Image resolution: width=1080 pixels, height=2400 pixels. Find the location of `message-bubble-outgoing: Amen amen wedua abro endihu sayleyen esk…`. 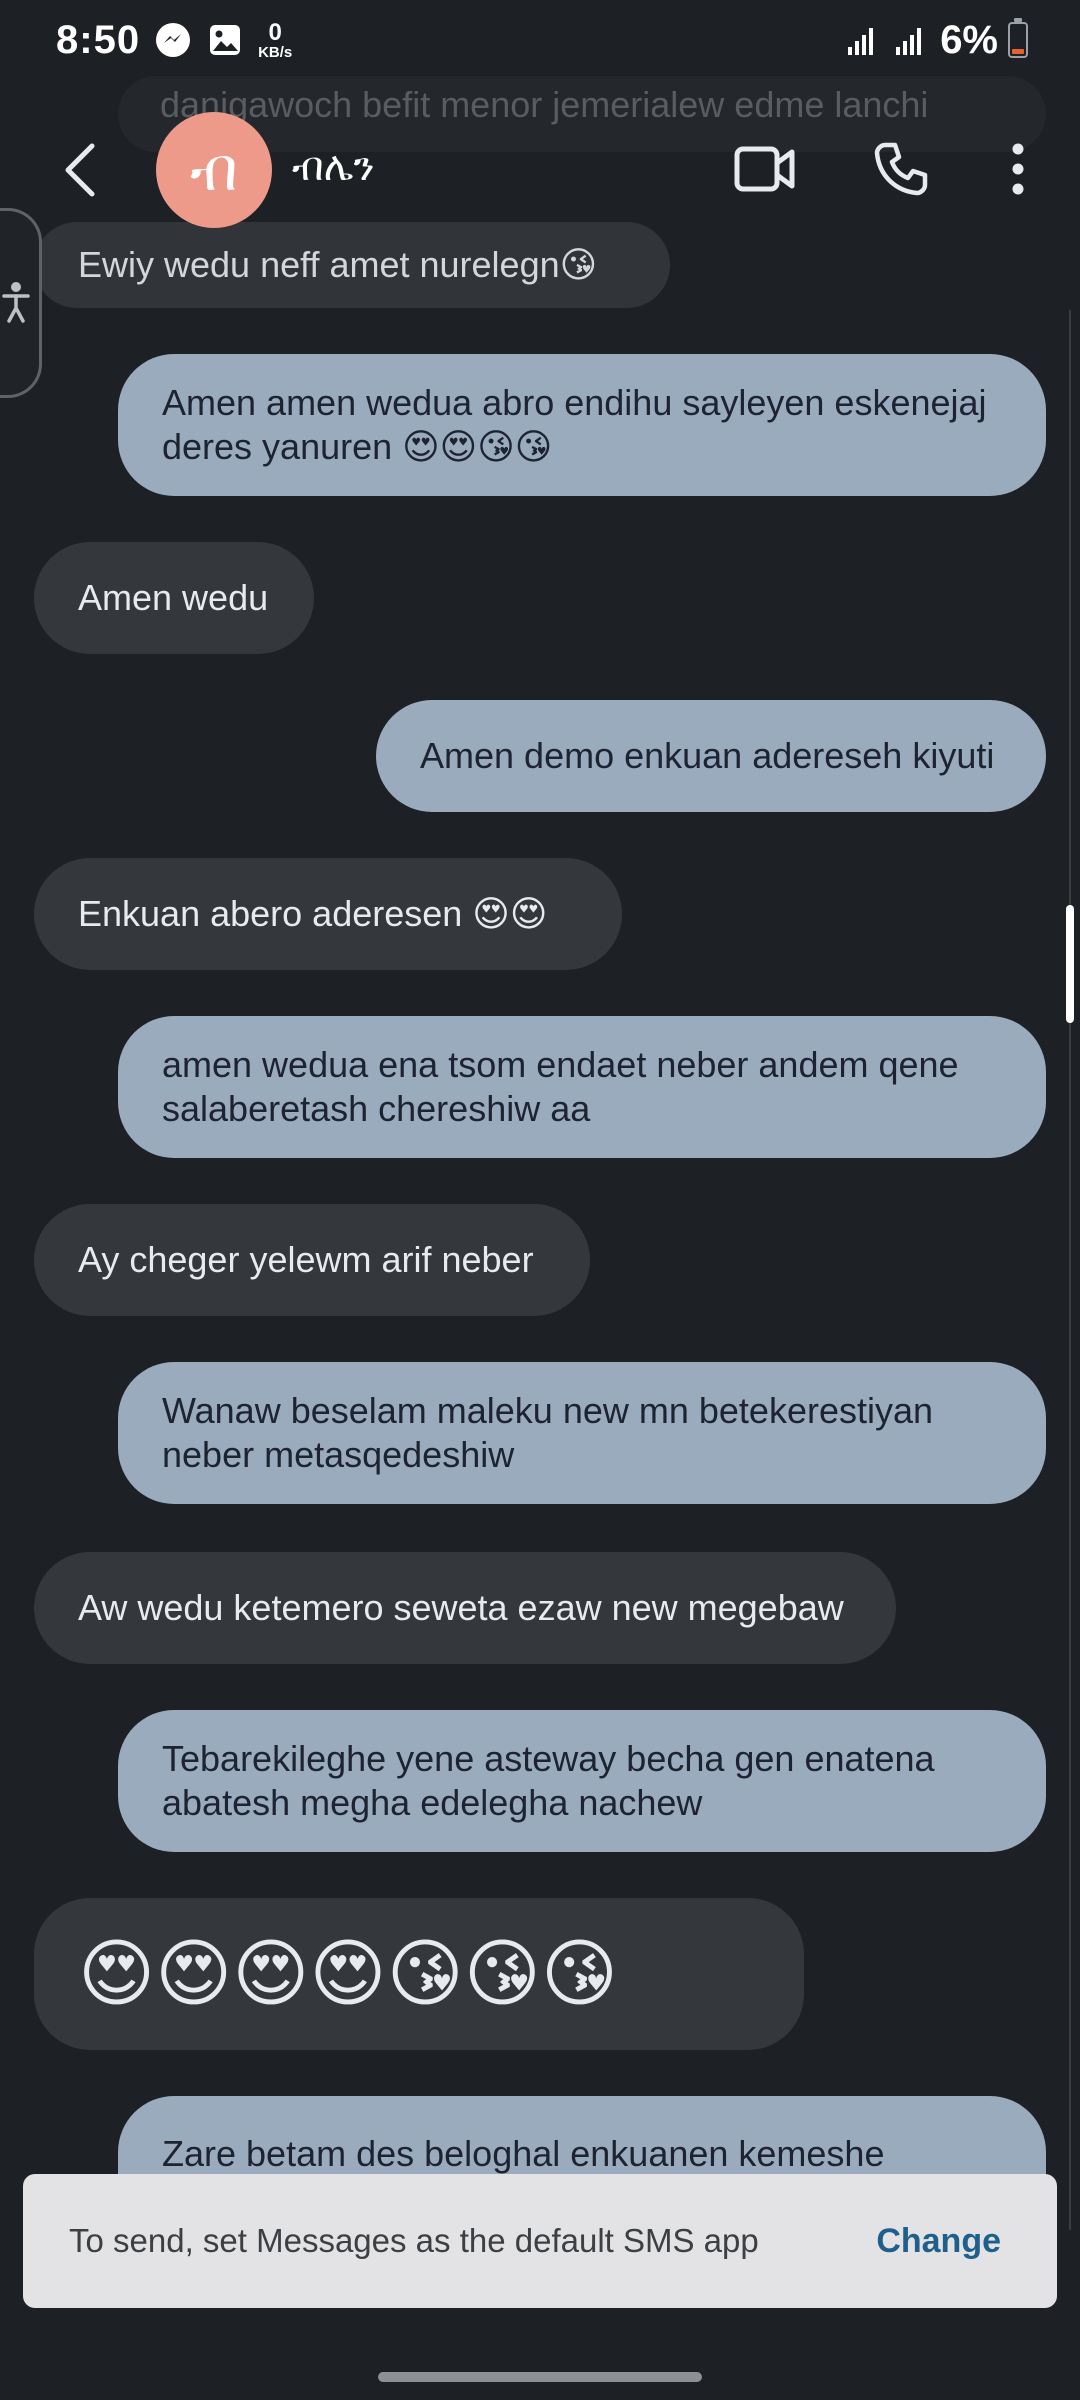

message-bubble-outgoing: Amen amen wedua abro endihu sayleyen esk… is located at coordinates (582, 425).